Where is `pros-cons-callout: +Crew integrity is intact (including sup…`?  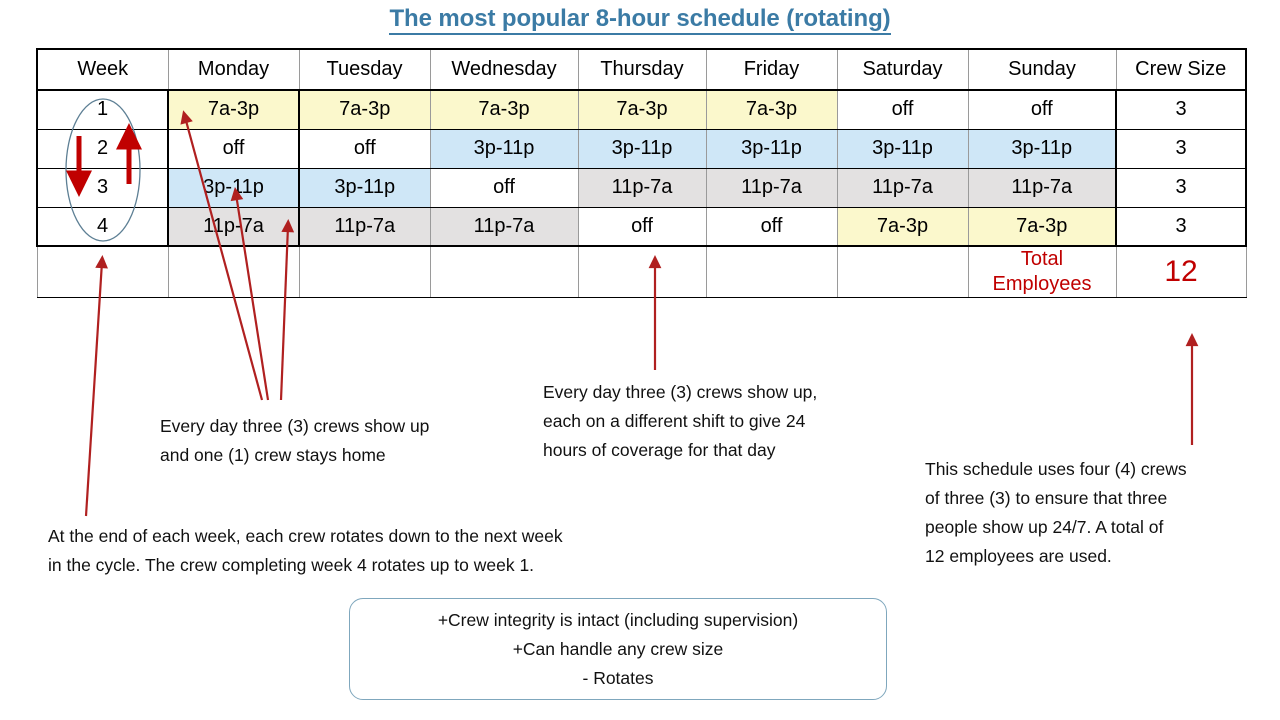 pros-cons-callout: +Crew integrity is intact (including sup… is located at coordinates (618, 649).